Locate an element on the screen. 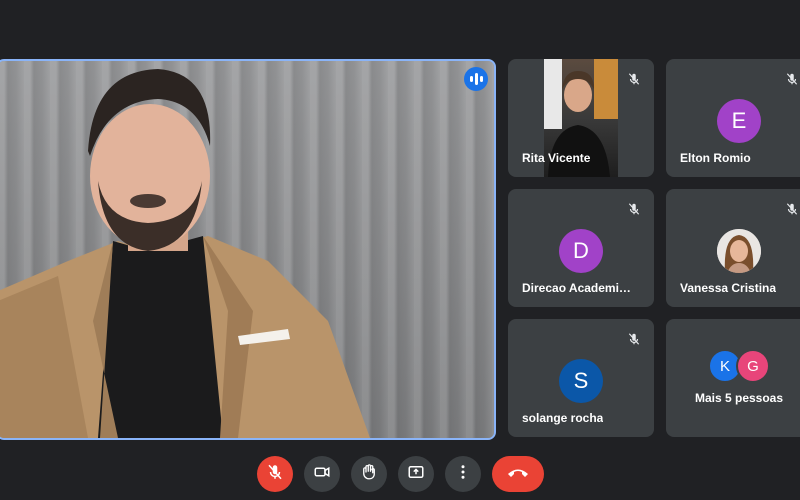  participant-tile-elton: E Elton Romio is located at coordinates (733, 118).